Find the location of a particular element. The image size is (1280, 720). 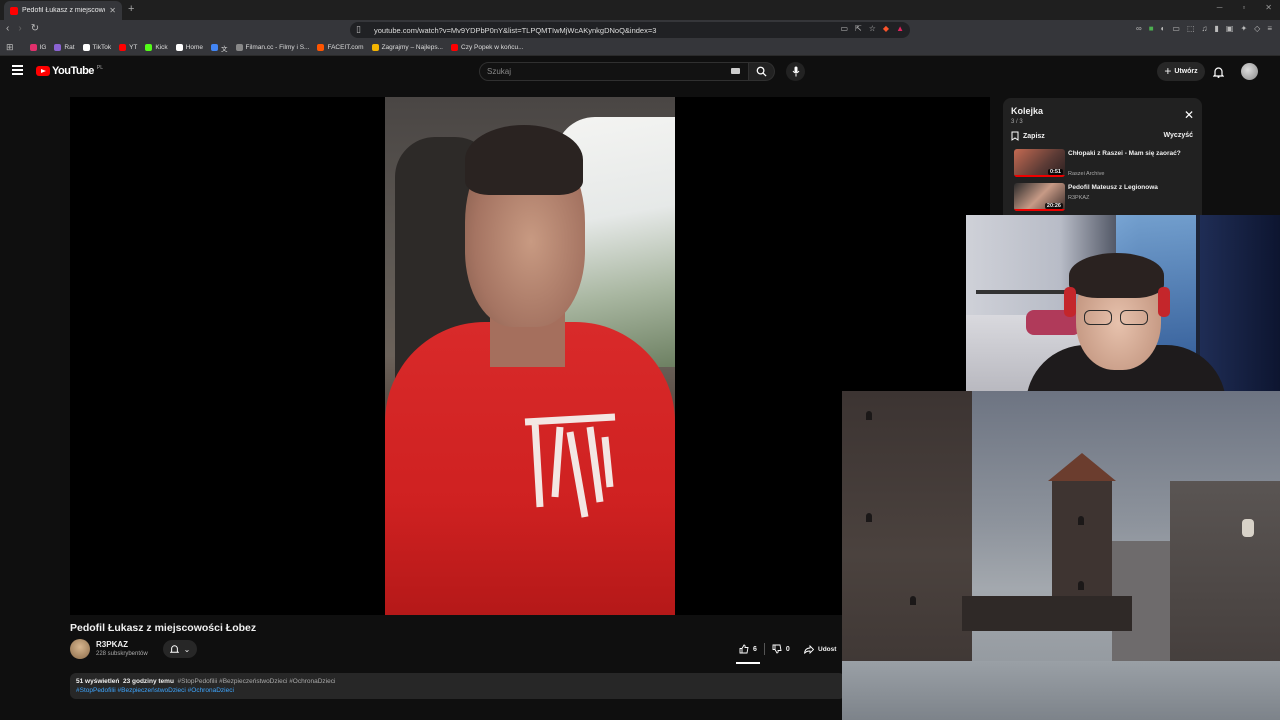

star-icon: ☆ is located at coordinates (872, 28).